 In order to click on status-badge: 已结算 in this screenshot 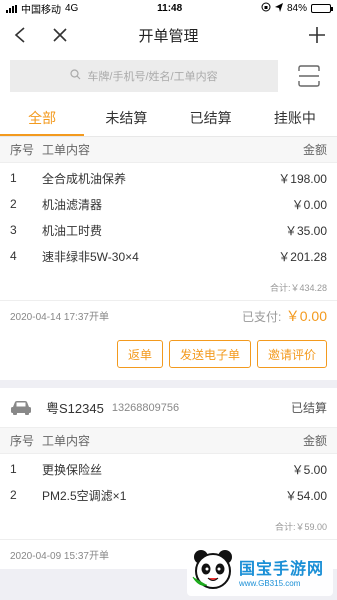, I will do `click(308, 408)`.